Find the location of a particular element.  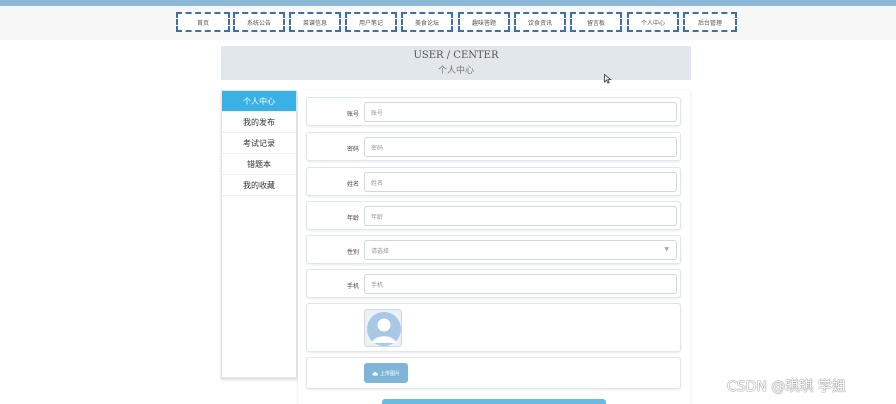

sidebar-item-personal-center: 个人中心 is located at coordinates (259, 101).